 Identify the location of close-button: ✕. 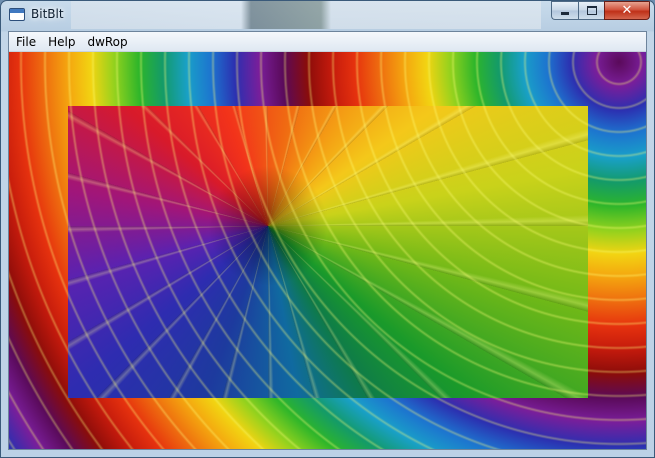
(627, 10).